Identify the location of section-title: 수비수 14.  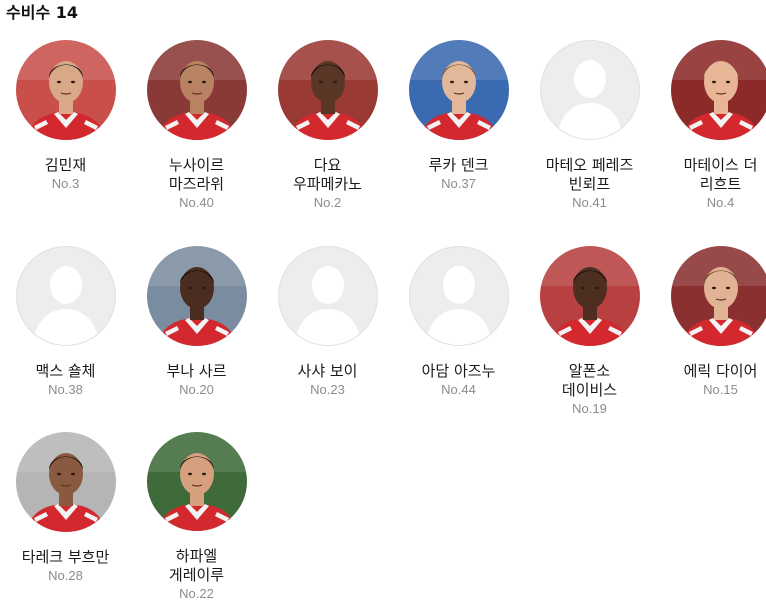
(42, 12).